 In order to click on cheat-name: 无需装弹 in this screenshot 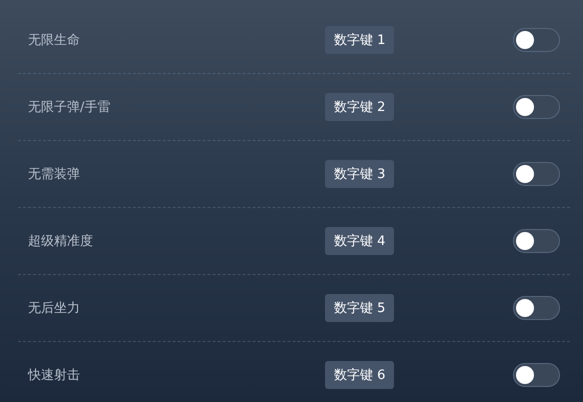, I will do `click(54, 174)`.